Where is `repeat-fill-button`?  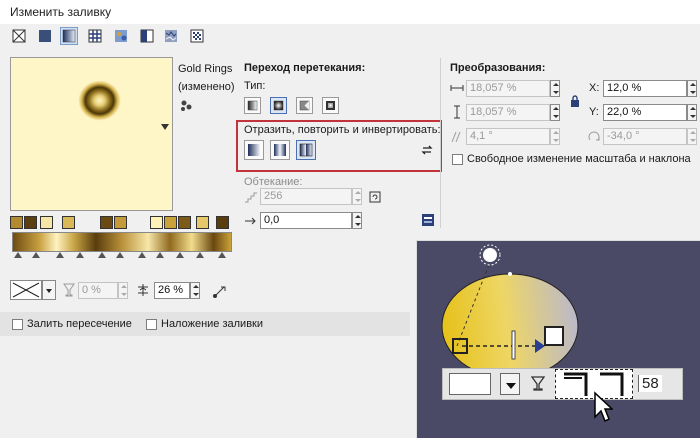
repeat-fill-button is located at coordinates (306, 150).